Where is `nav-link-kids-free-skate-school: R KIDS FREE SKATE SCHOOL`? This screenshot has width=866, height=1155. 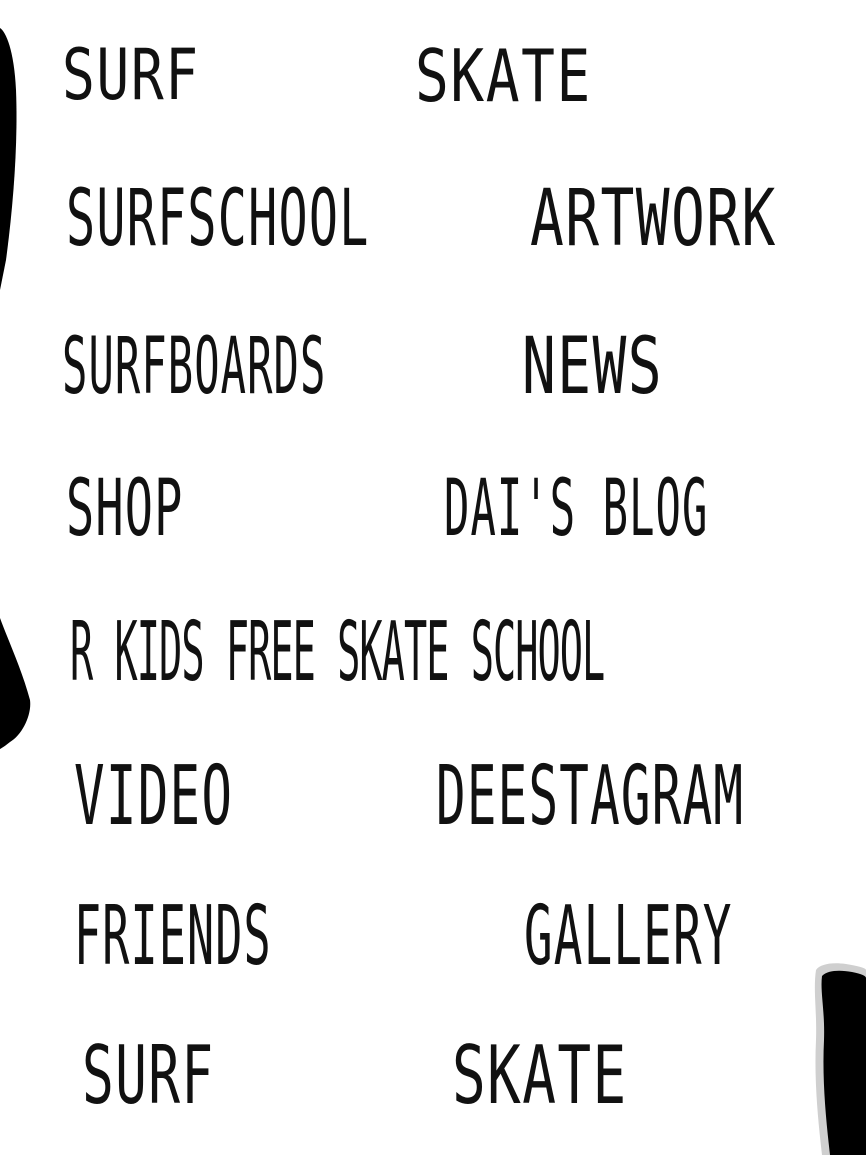 nav-link-kids-free-skate-school: R KIDS FREE SKATE SCHOOL is located at coordinates (337, 653).